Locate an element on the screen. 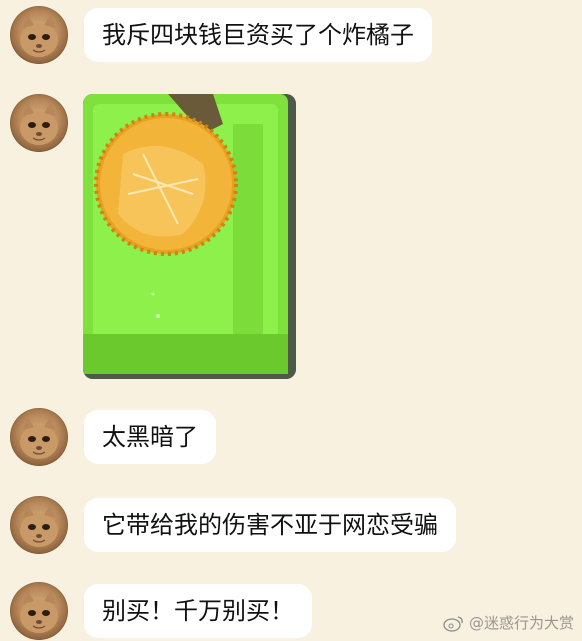 This screenshot has height=641, width=582. message-text: 别买！千万别买！ is located at coordinates (198, 611).